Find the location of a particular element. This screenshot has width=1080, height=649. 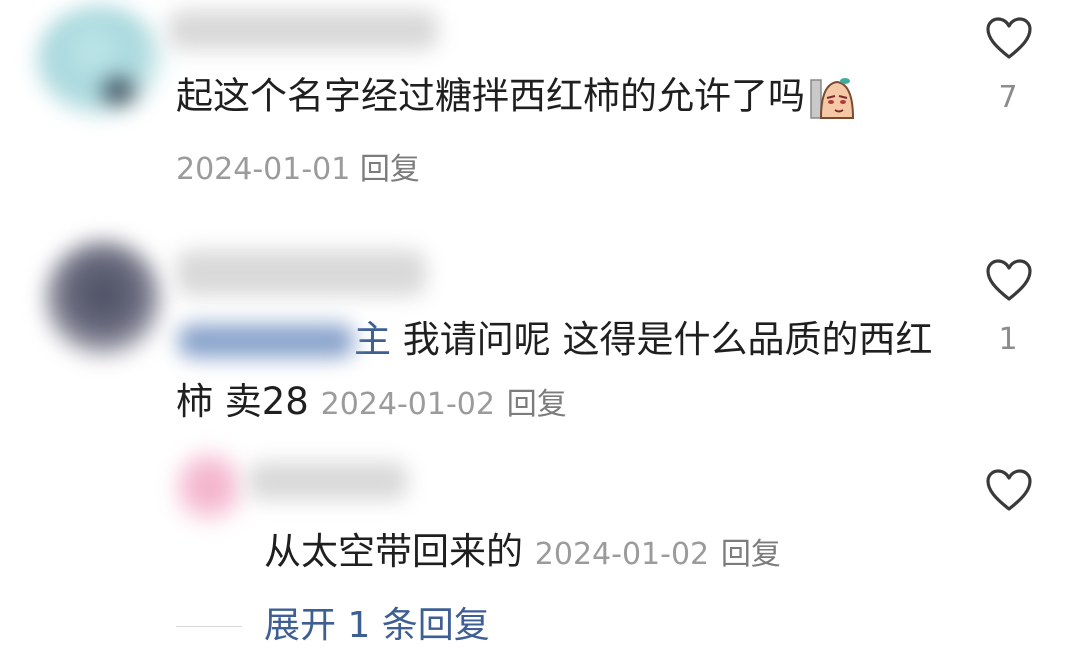

comment-text: 主 我请问呢 这得是什么品质的西红 is located at coordinates (555, 340).